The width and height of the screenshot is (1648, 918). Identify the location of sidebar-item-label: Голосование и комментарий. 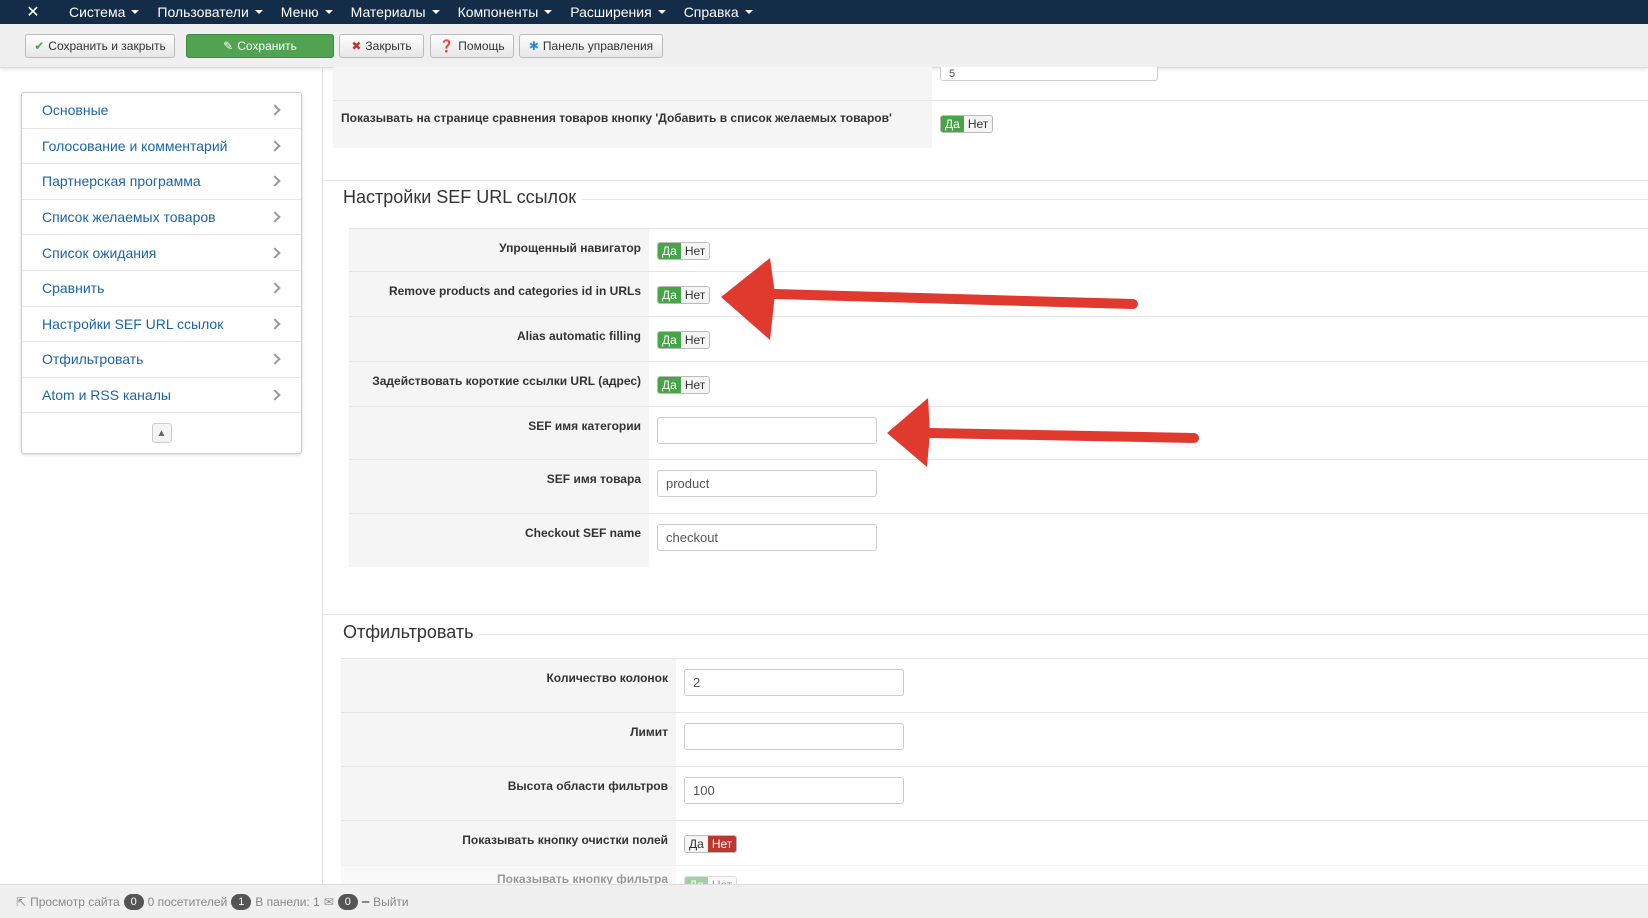
(135, 145).